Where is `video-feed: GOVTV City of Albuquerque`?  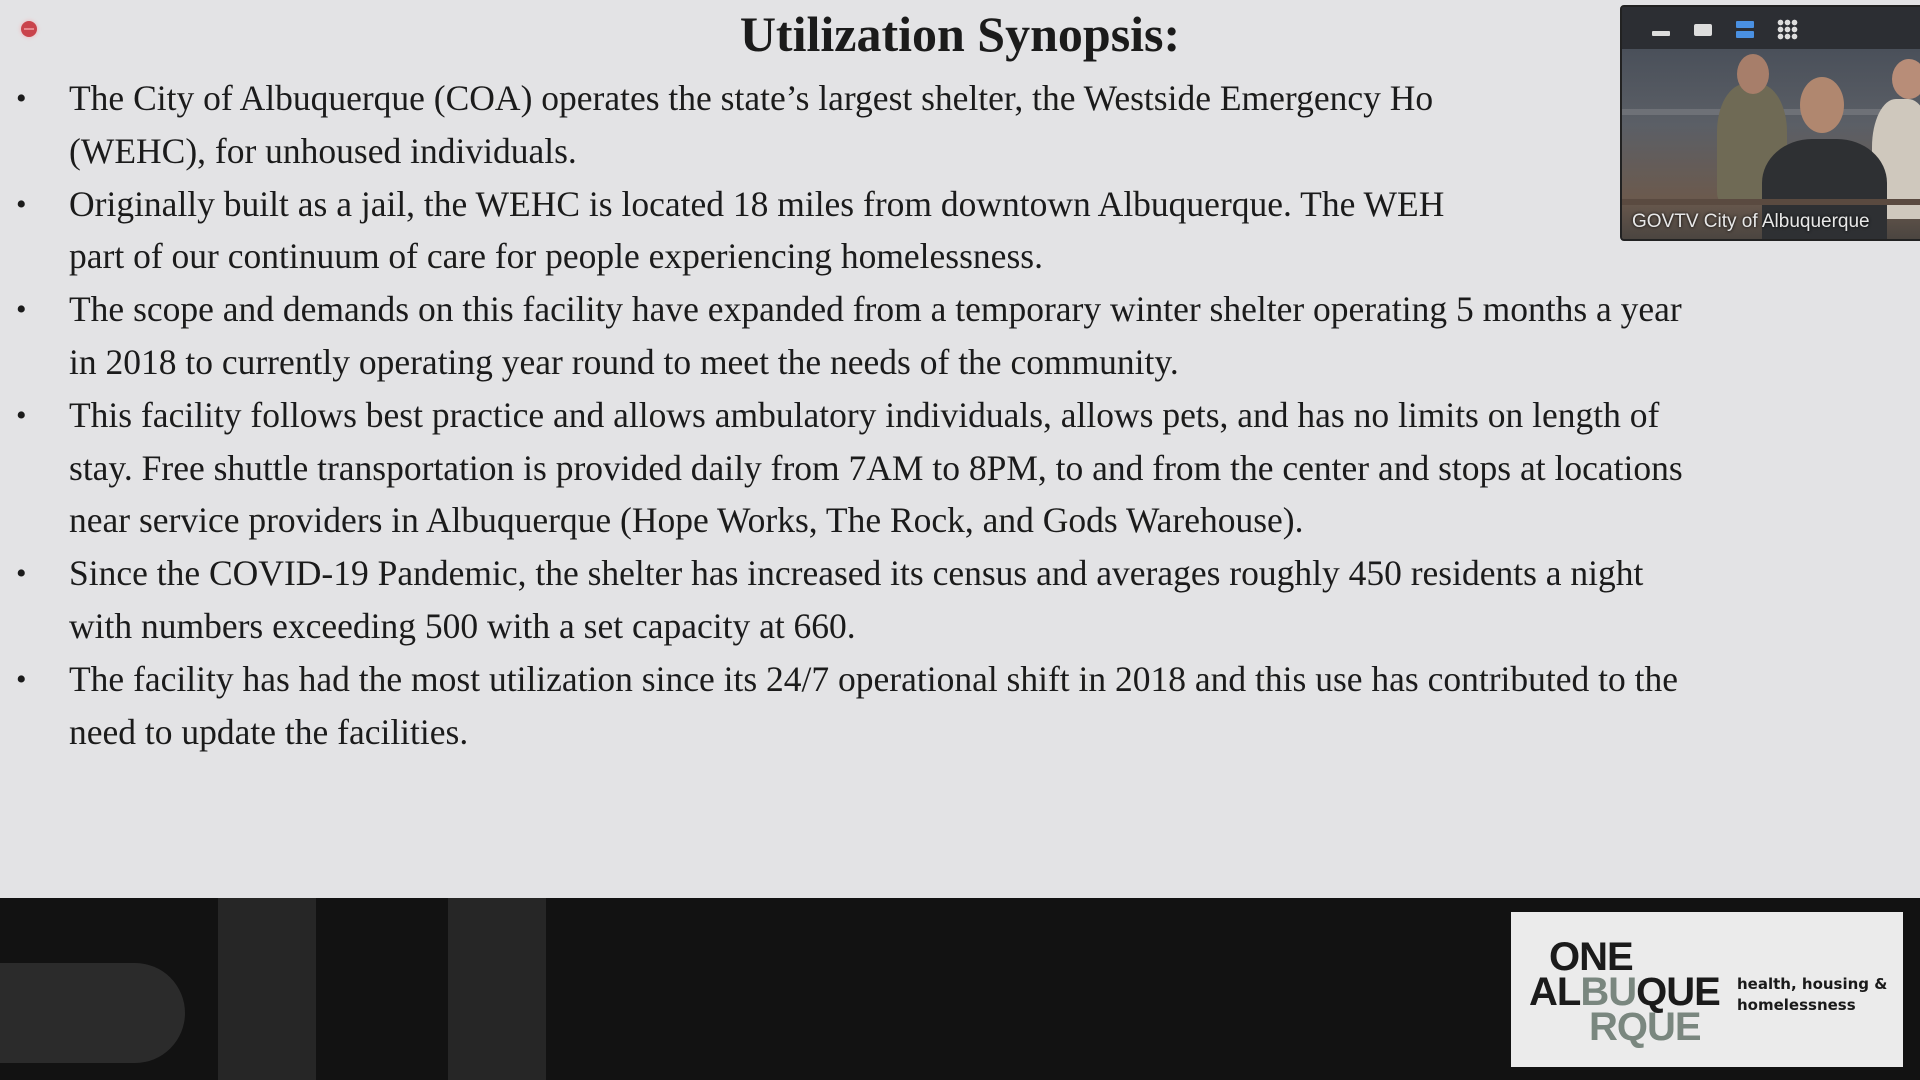
video-feed: GOVTV City of Albuquerque is located at coordinates (1771, 144).